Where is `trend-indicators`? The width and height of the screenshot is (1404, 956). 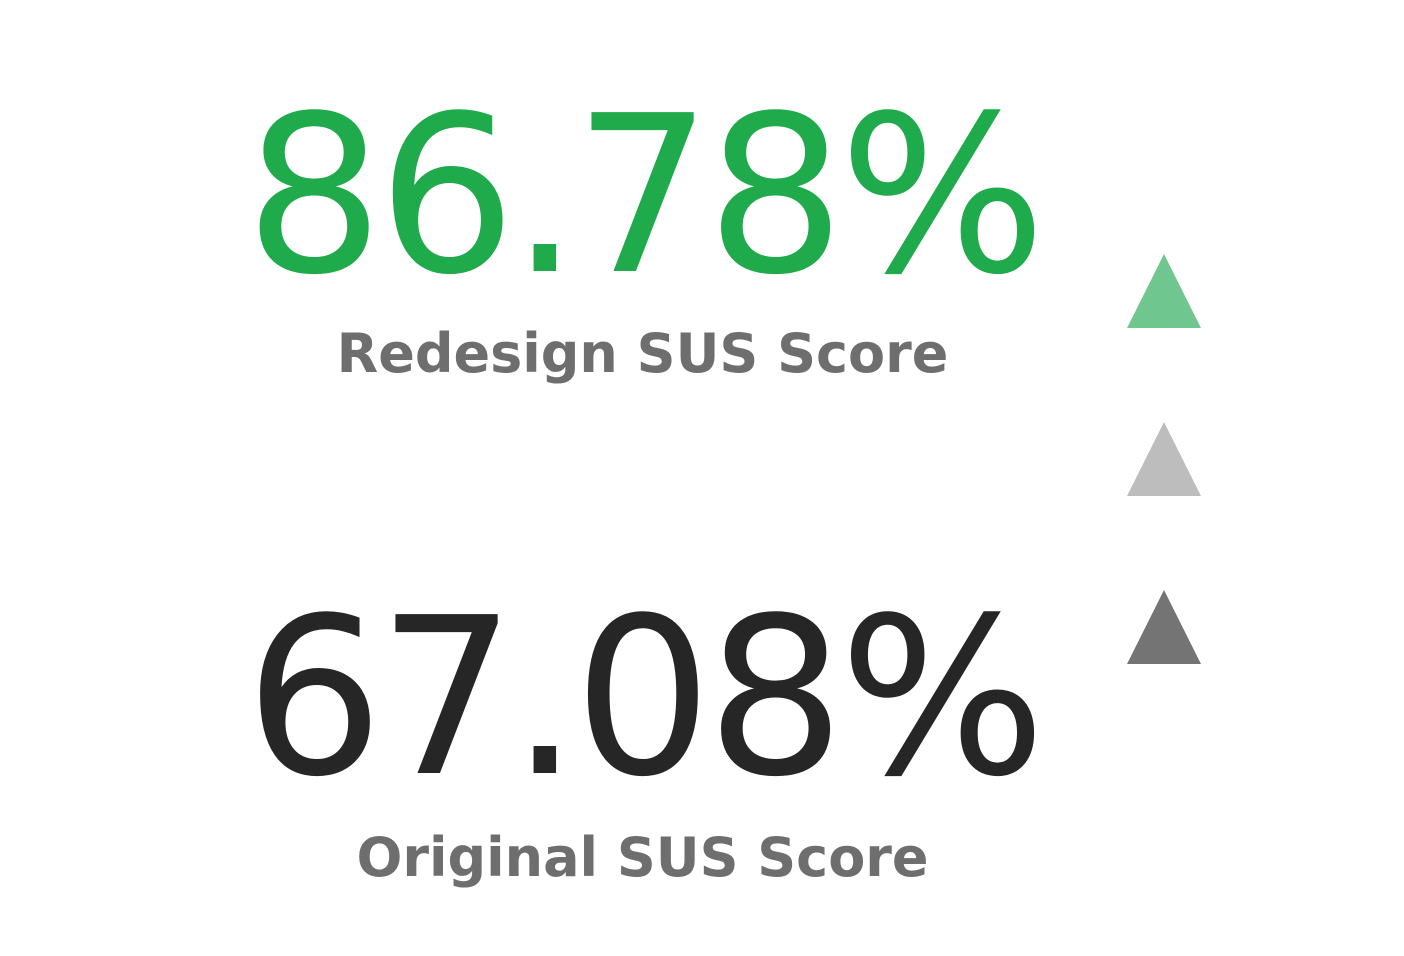
trend-indicators is located at coordinates (1165, 459).